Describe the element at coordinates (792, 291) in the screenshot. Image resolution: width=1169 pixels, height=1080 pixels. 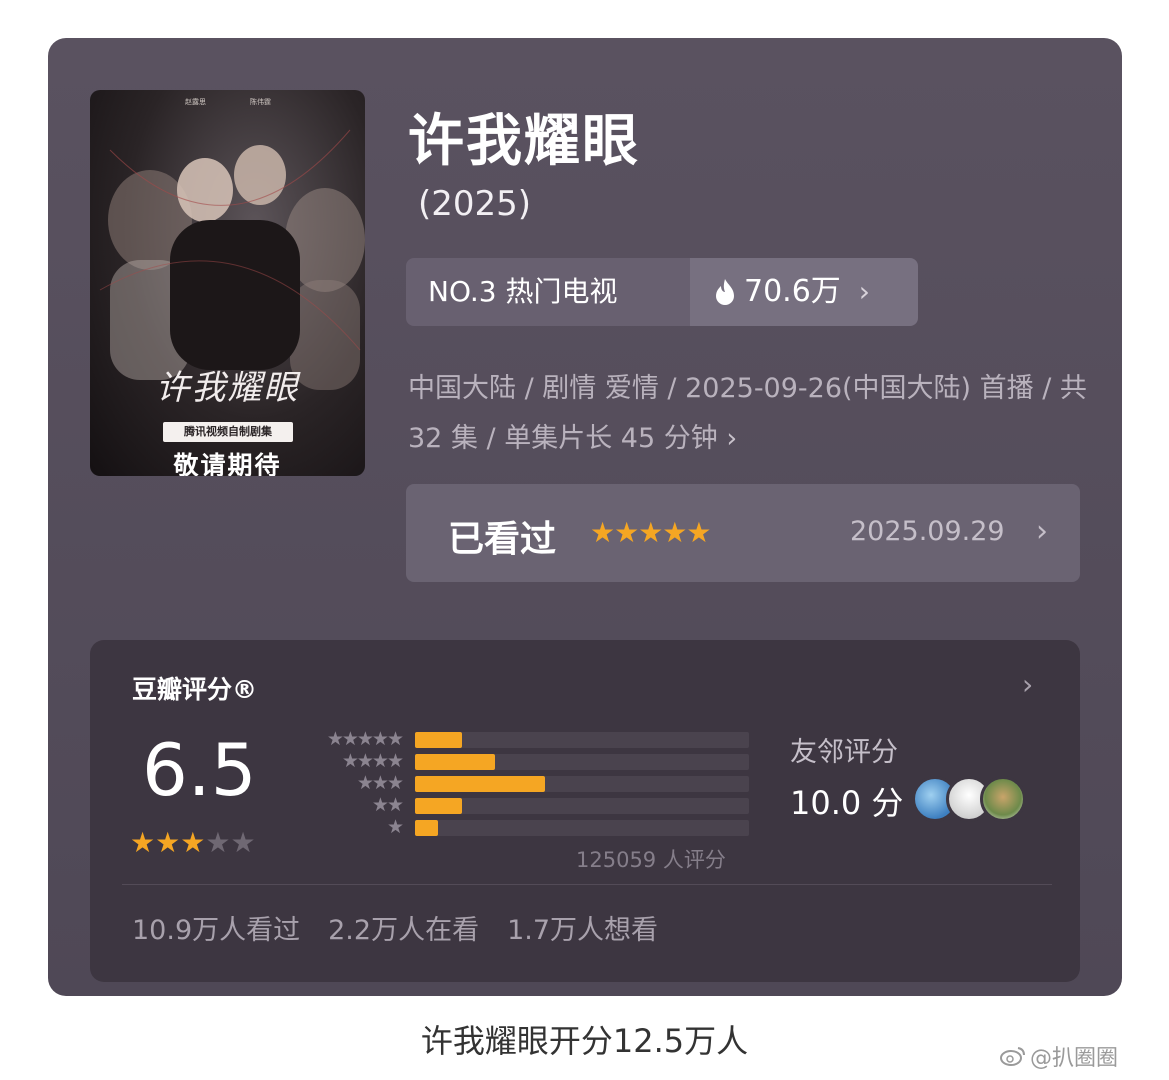
I see `heat-value: 70.6万` at that location.